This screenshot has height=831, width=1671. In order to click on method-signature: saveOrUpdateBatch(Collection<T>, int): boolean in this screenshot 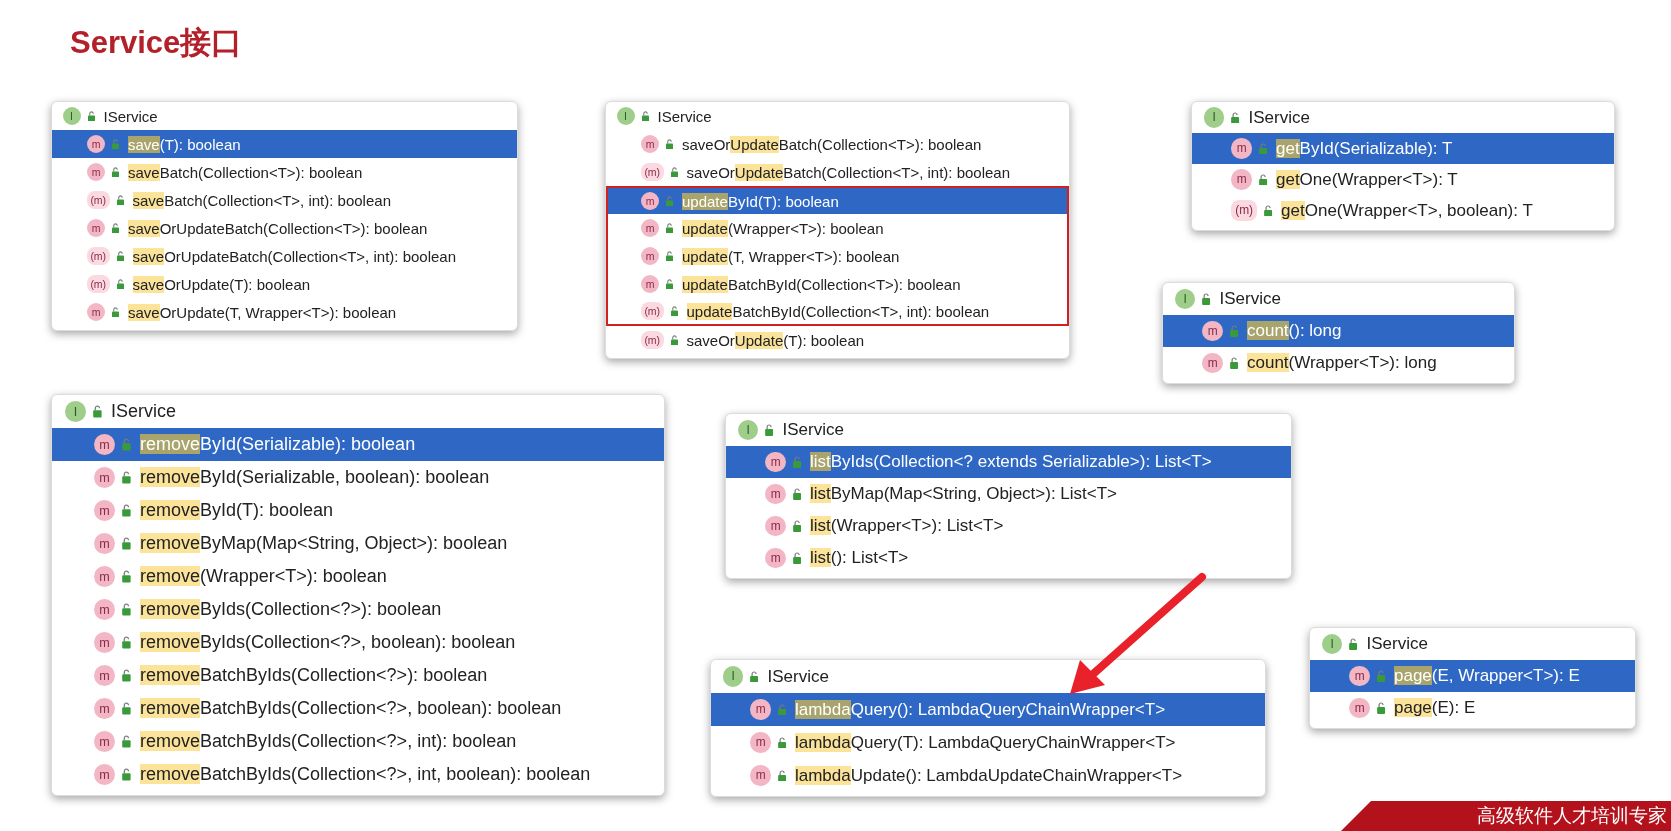, I will do `click(294, 256)`.